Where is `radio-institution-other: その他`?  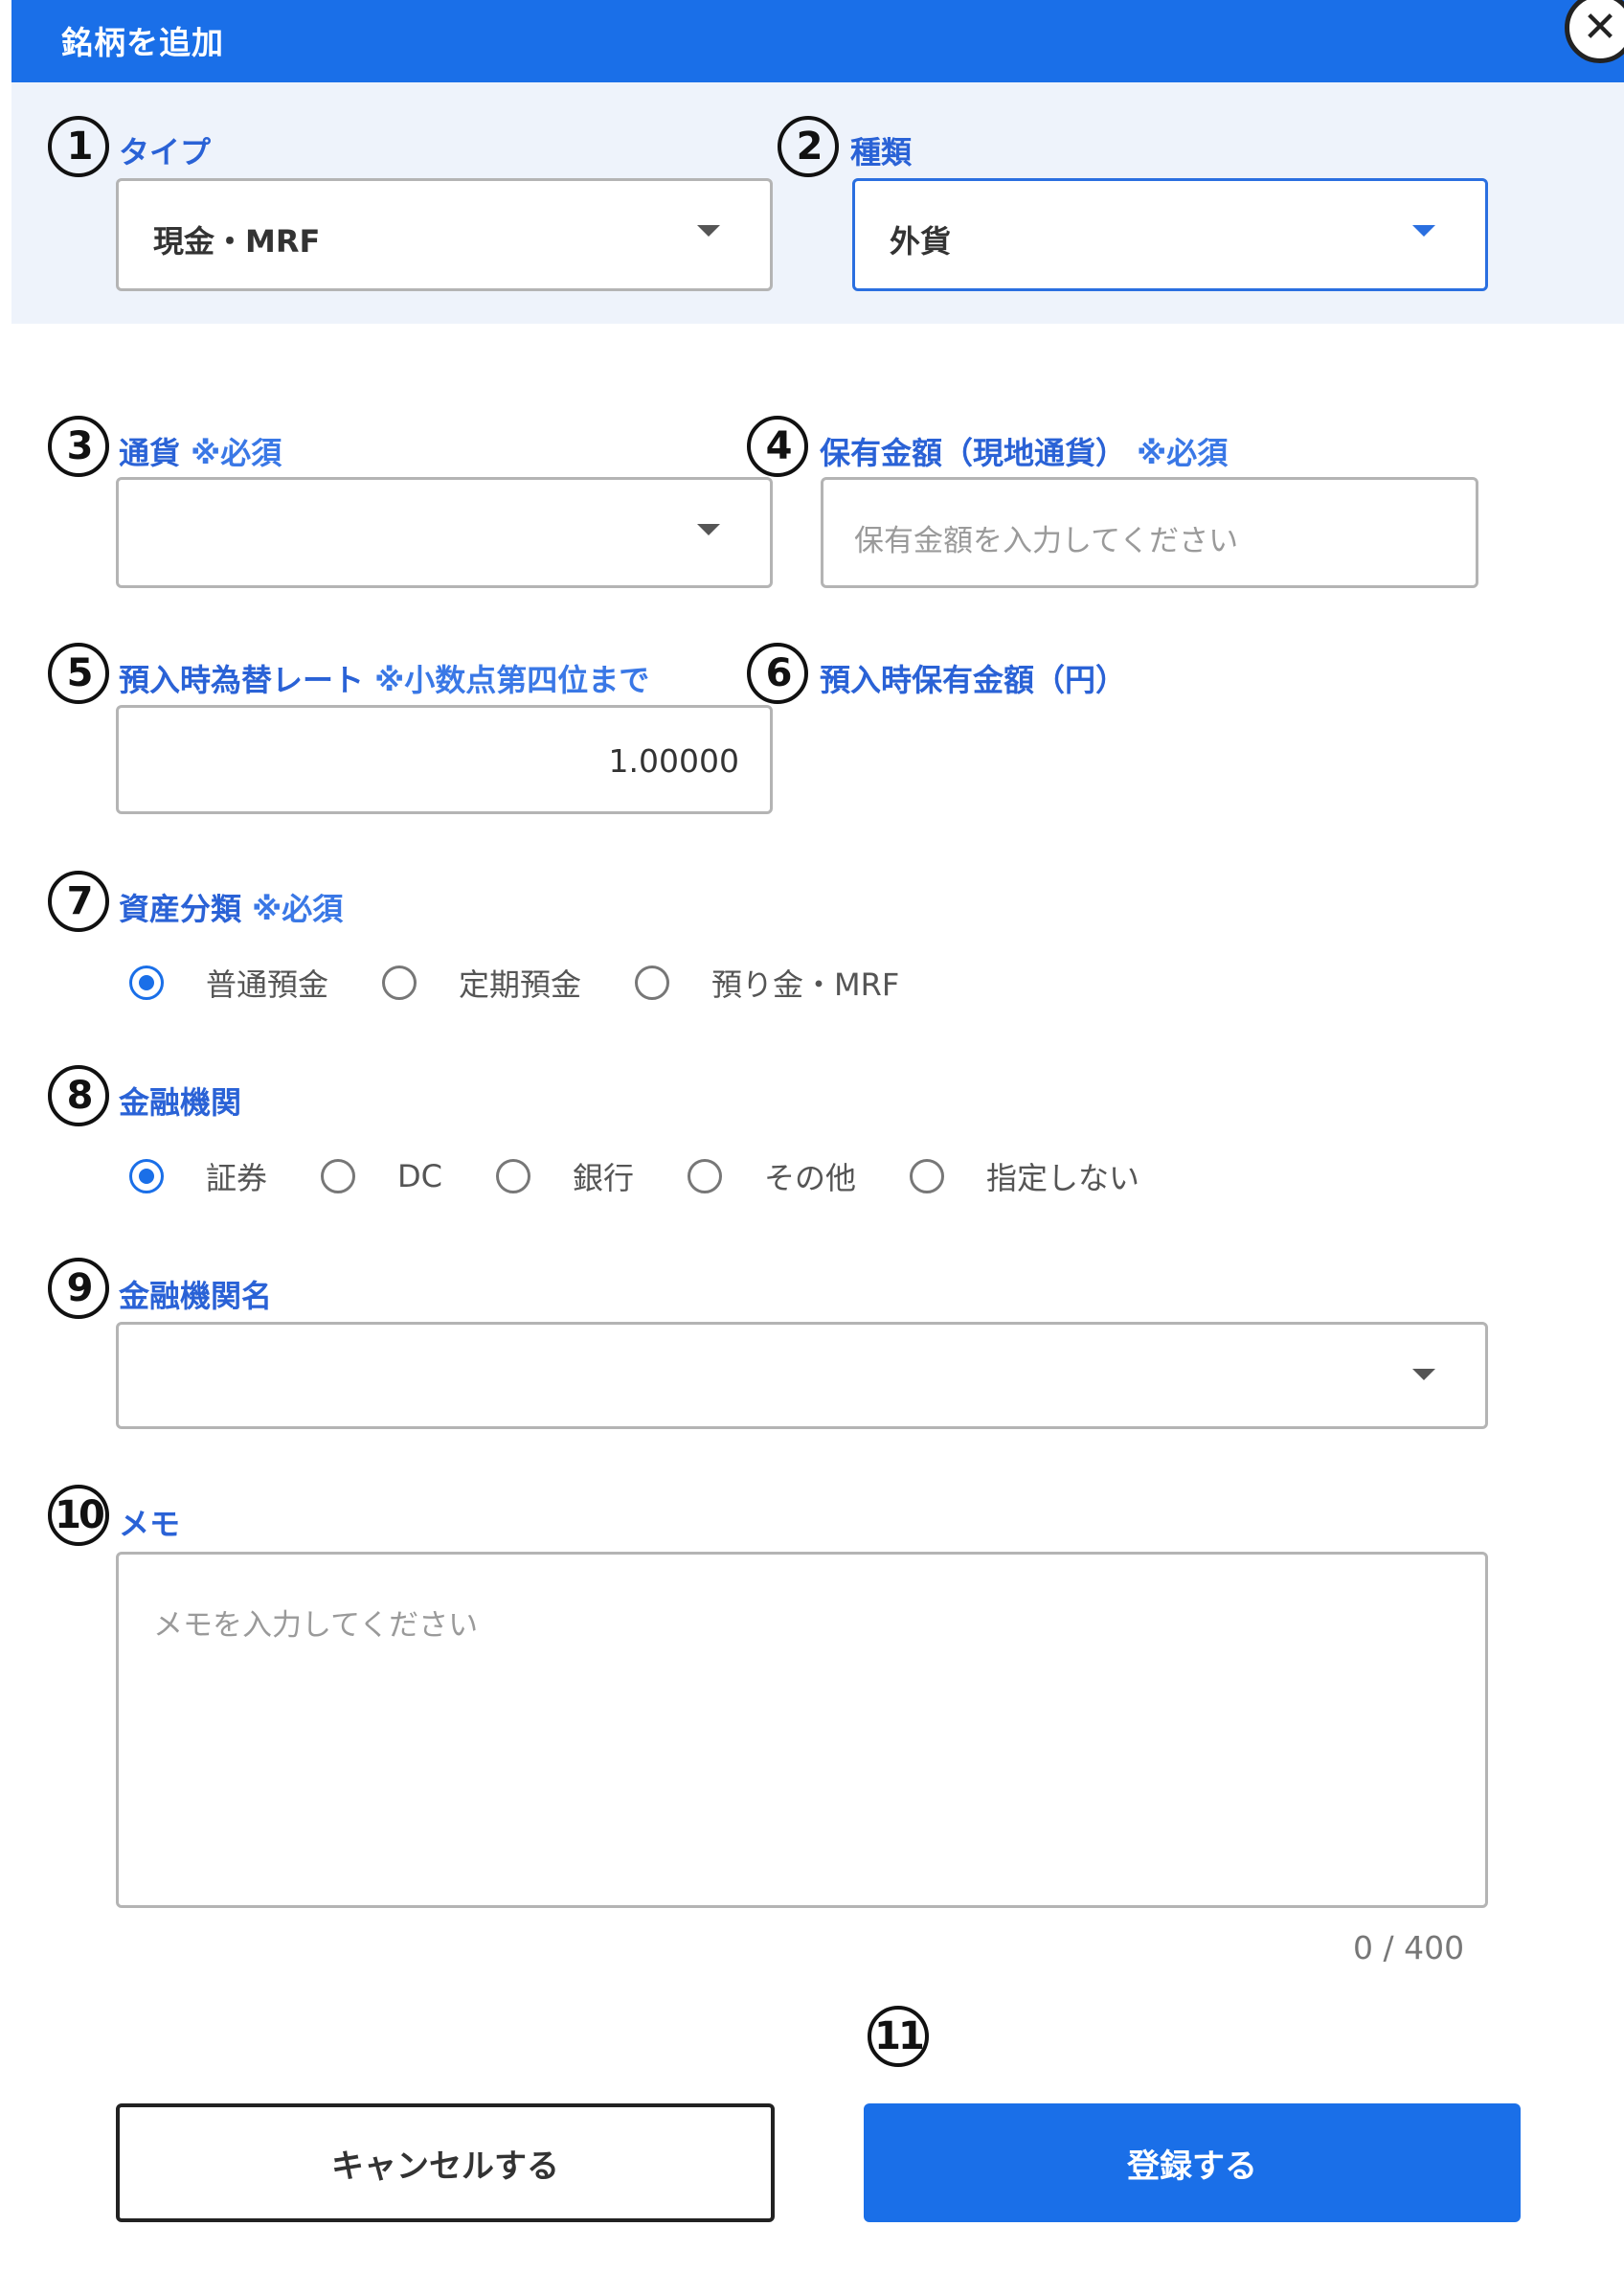 radio-institution-other: その他 is located at coordinates (772, 1176).